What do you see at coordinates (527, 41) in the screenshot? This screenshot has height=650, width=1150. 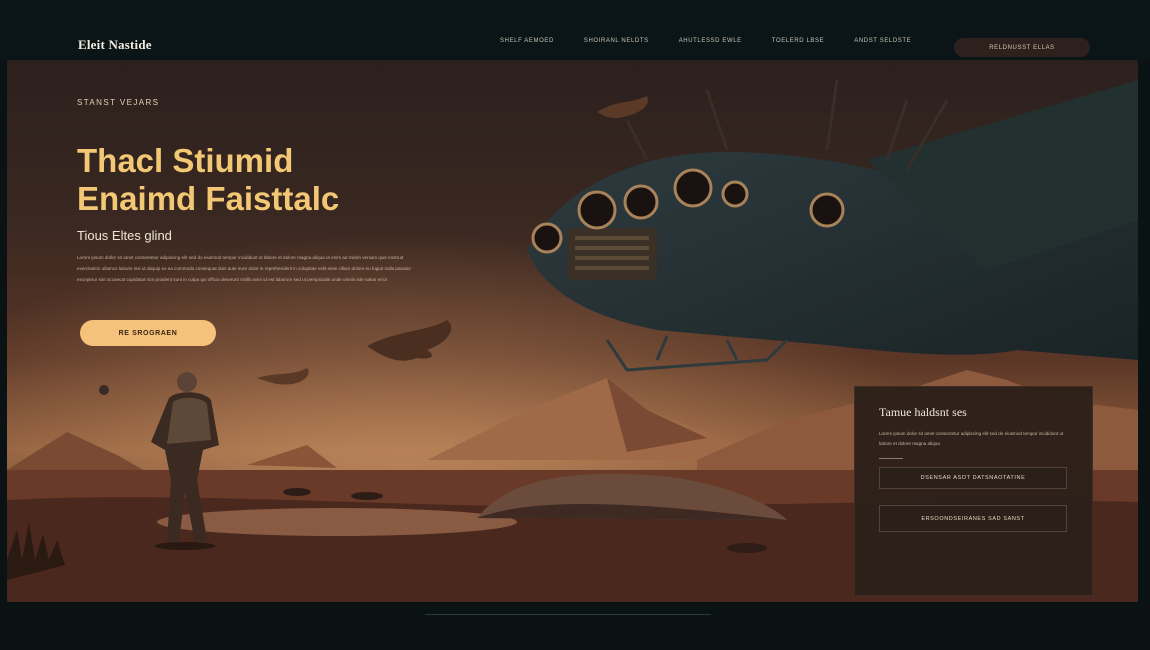 I see `nav-item-1: Shelf Aemoed` at bounding box center [527, 41].